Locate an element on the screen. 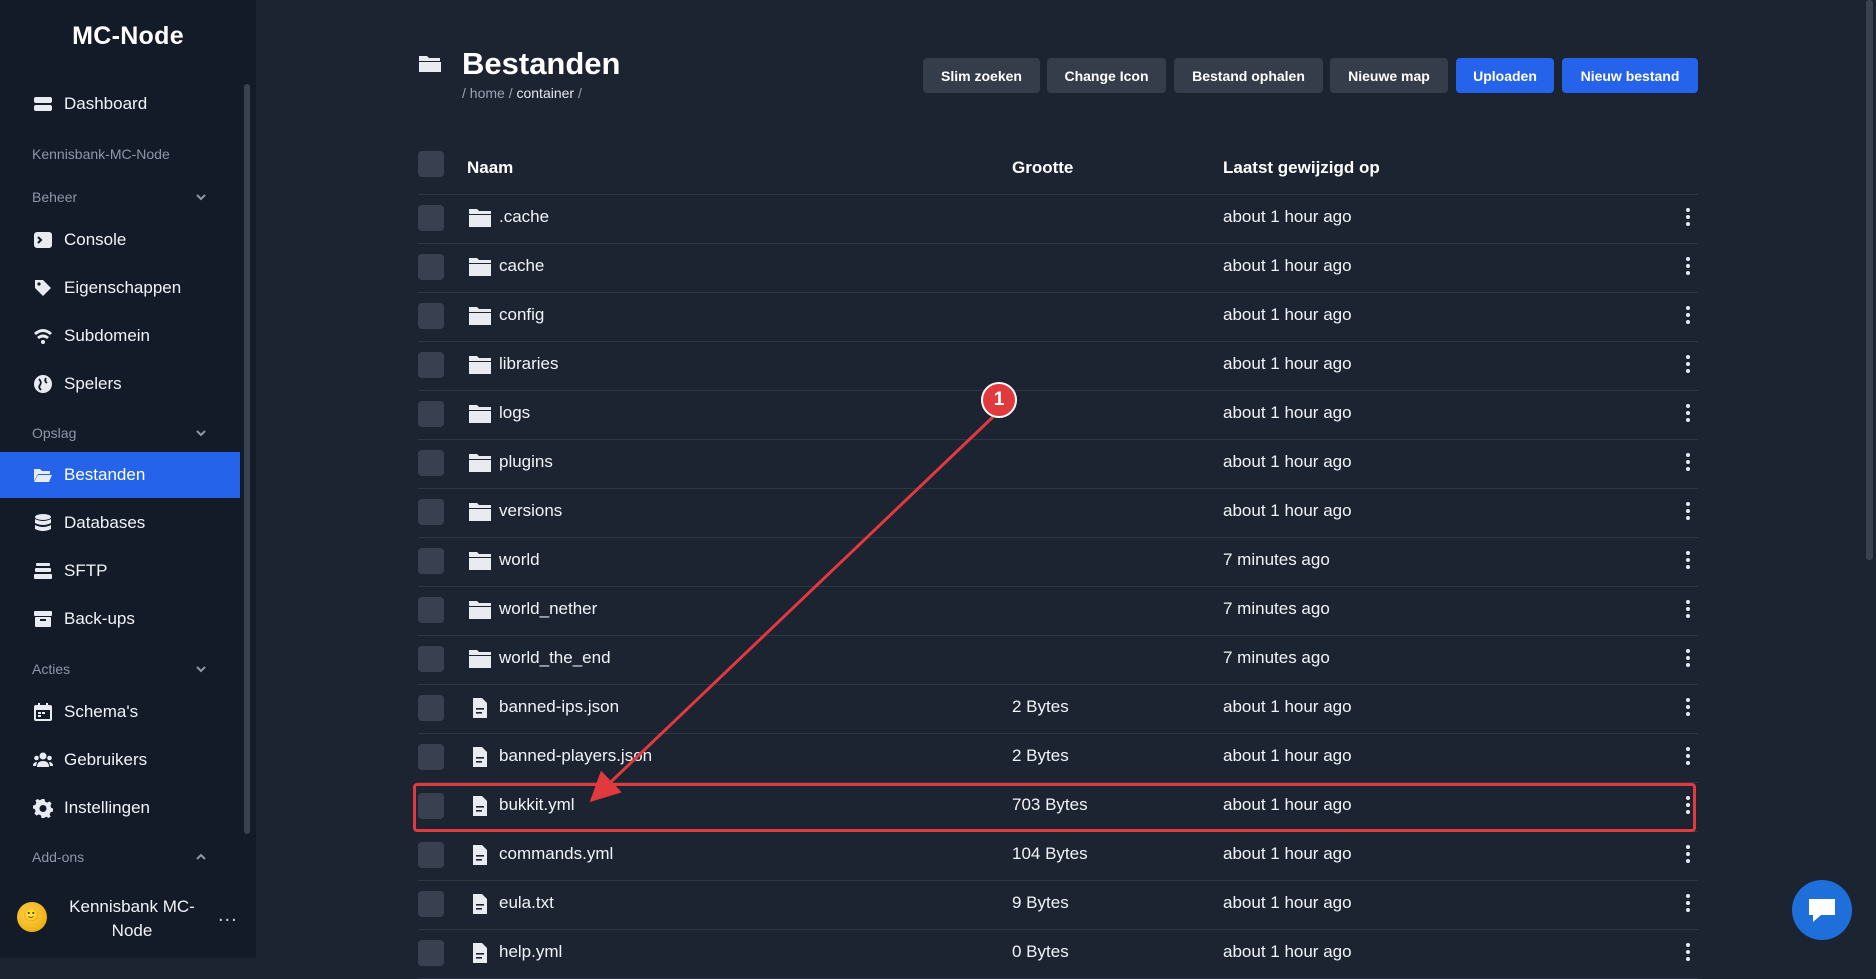 This screenshot has width=1876, height=979. table-row: commands.yml 104 Bytes about 1 hour ago is located at coordinates (1058, 856).